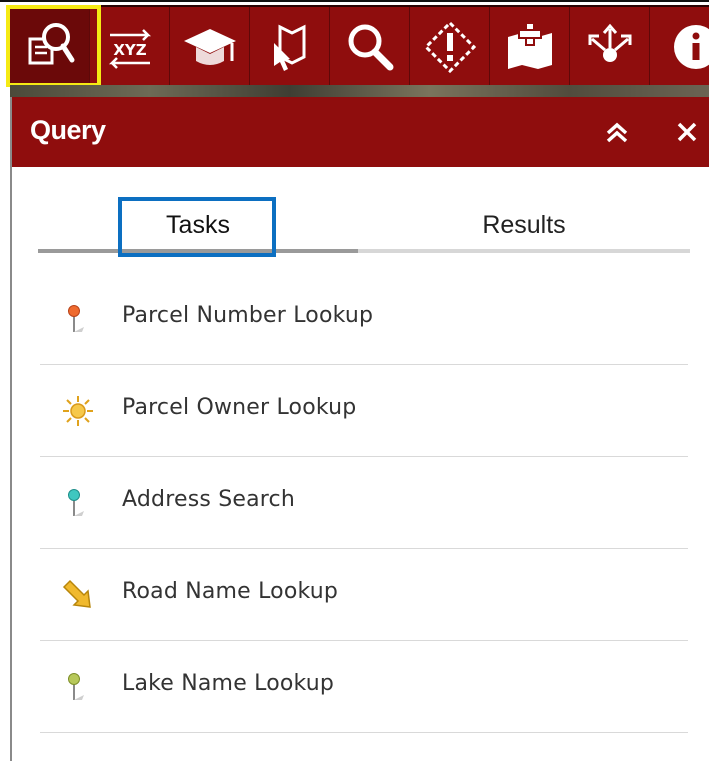  Describe the element at coordinates (208, 499) in the screenshot. I see `task-label: Address Search` at that location.